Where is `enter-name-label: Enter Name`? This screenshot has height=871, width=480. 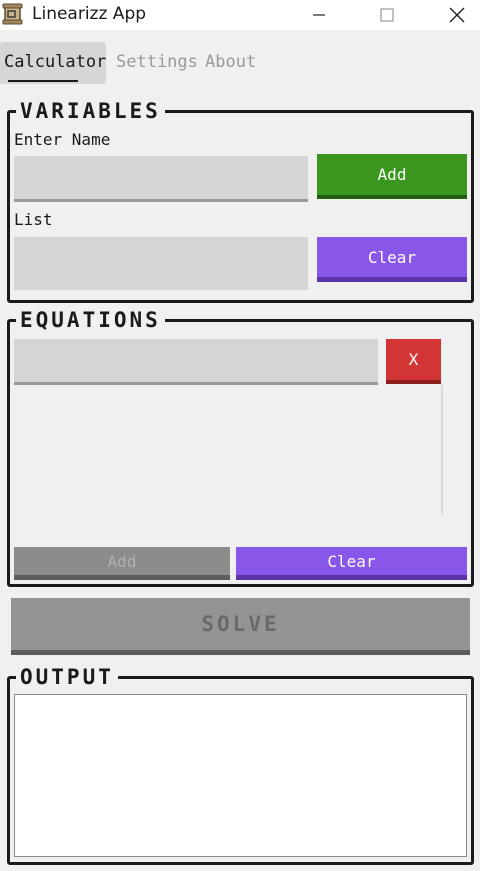 enter-name-label: Enter Name is located at coordinates (62, 139).